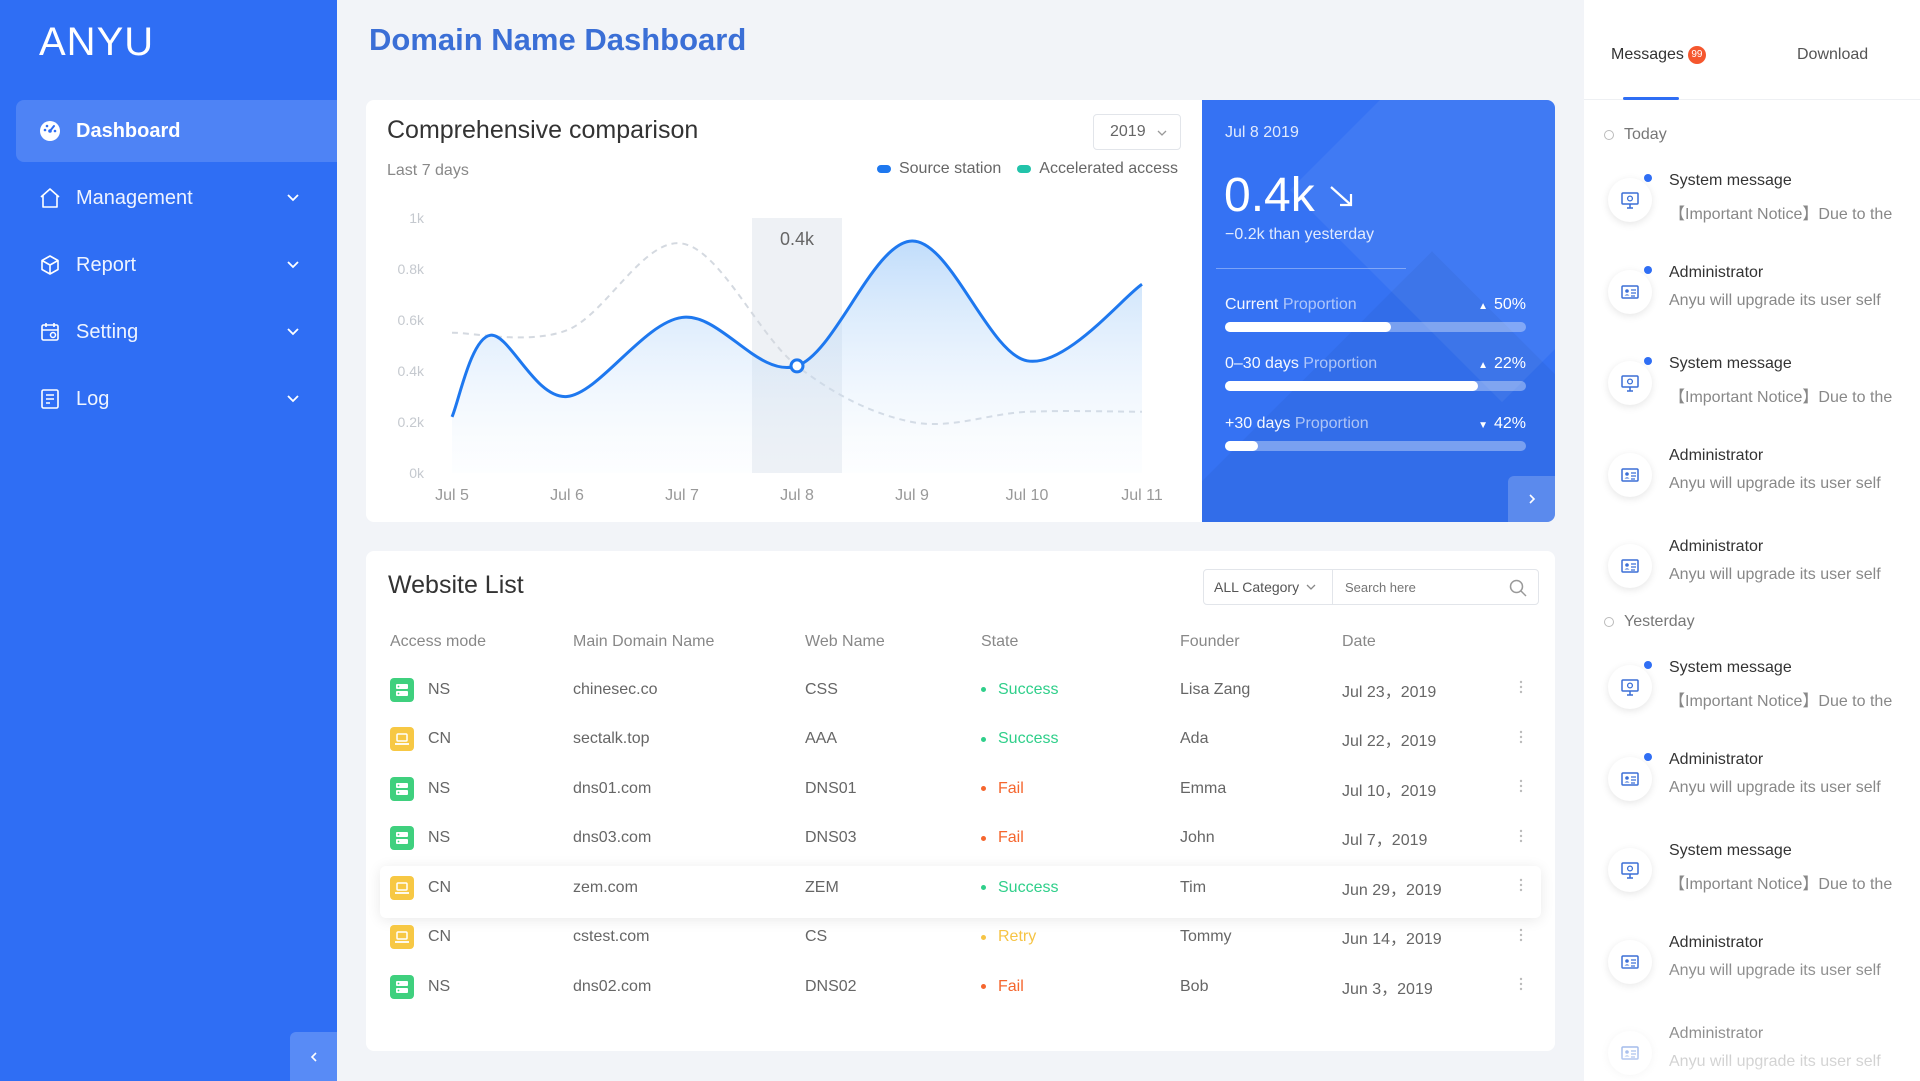  I want to click on tab-messages: Messages 99, so click(1658, 55).